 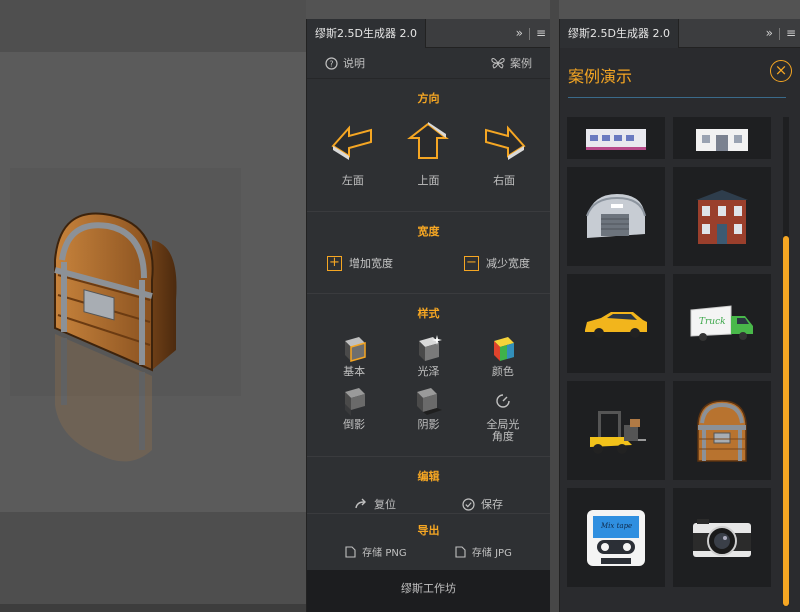 I want to click on save-jpg-button: 存储 JPG, so click(x=483, y=551).